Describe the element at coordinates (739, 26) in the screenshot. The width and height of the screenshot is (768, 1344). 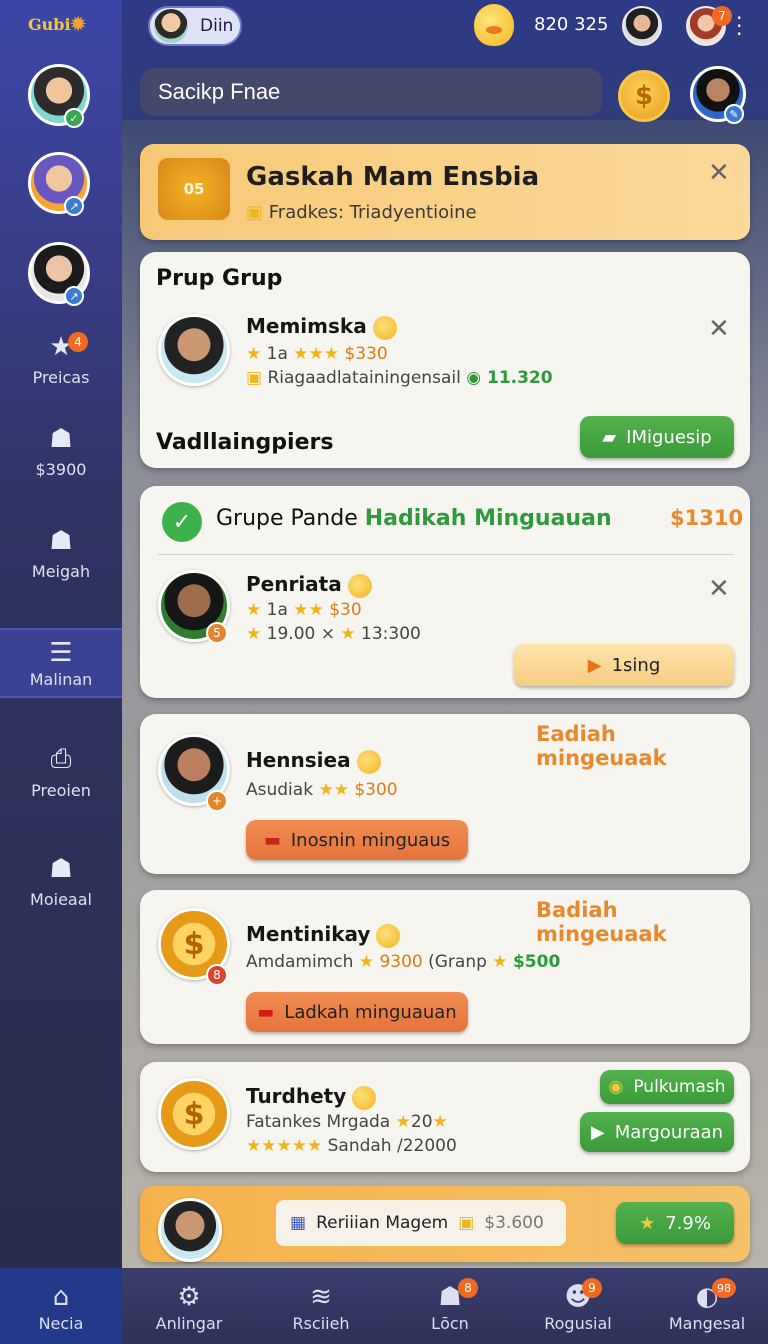
I see `more-menu-icon: · · ·` at that location.